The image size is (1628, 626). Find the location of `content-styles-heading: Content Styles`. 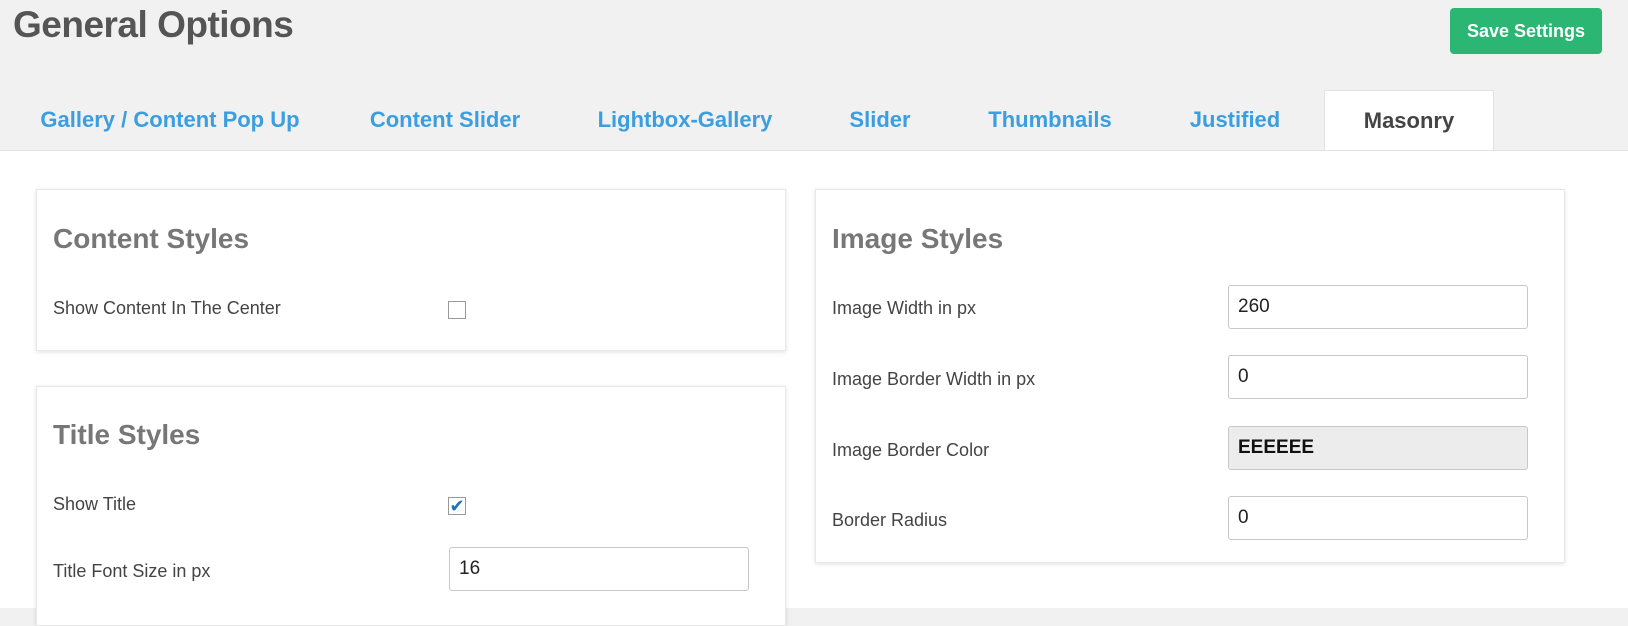

content-styles-heading: Content Styles is located at coordinates (151, 238).